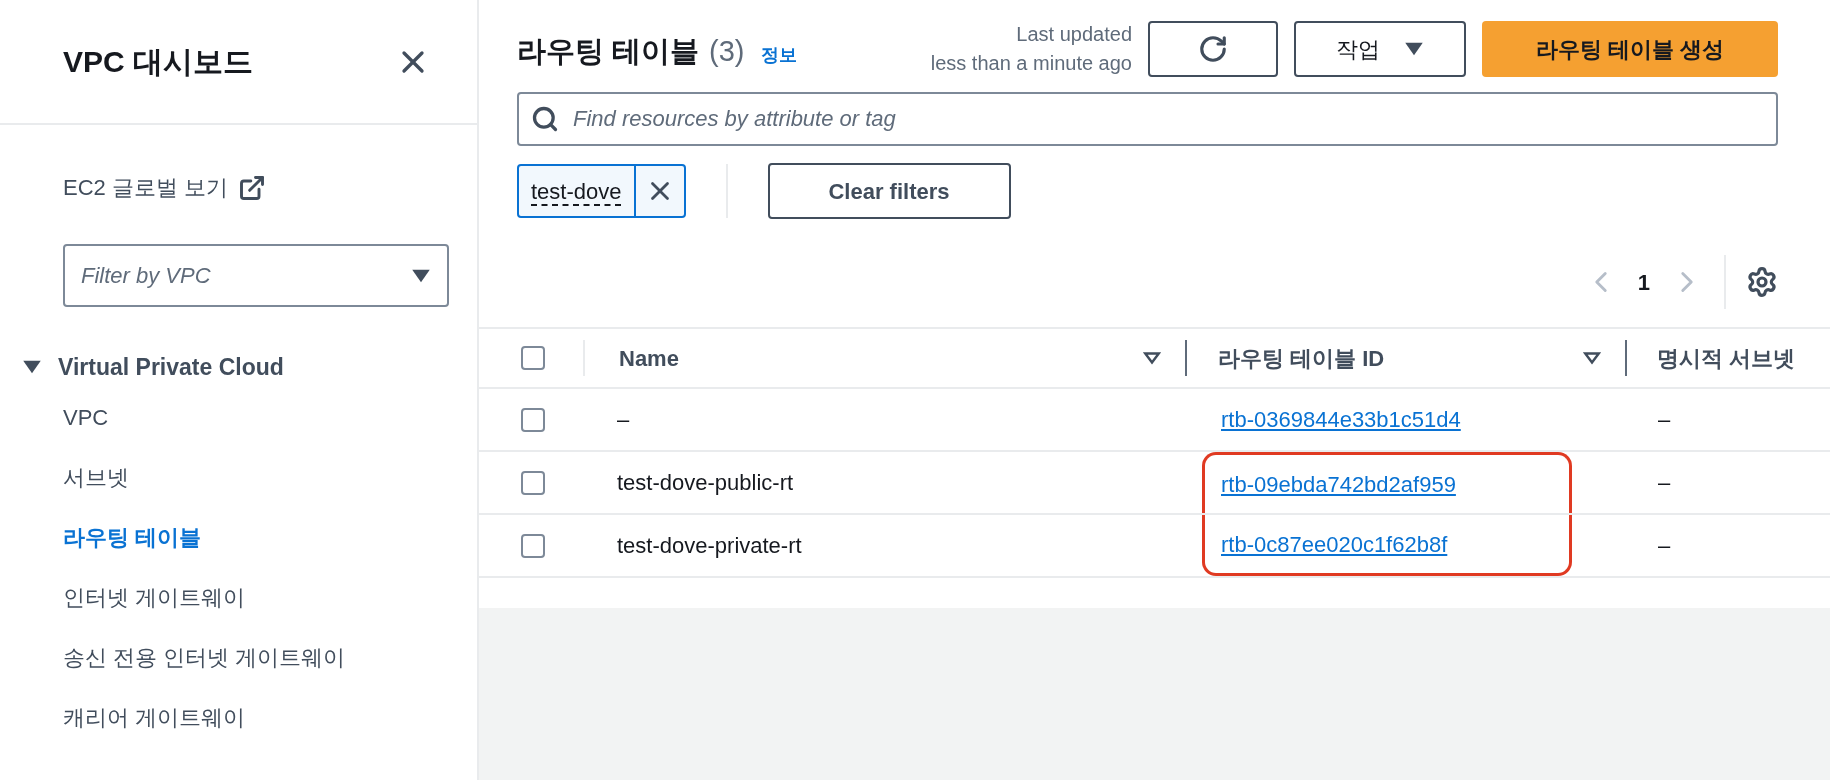 Image resolution: width=1830 pixels, height=780 pixels. What do you see at coordinates (1074, 34) in the screenshot?
I see `last-updated-text: Last updated` at bounding box center [1074, 34].